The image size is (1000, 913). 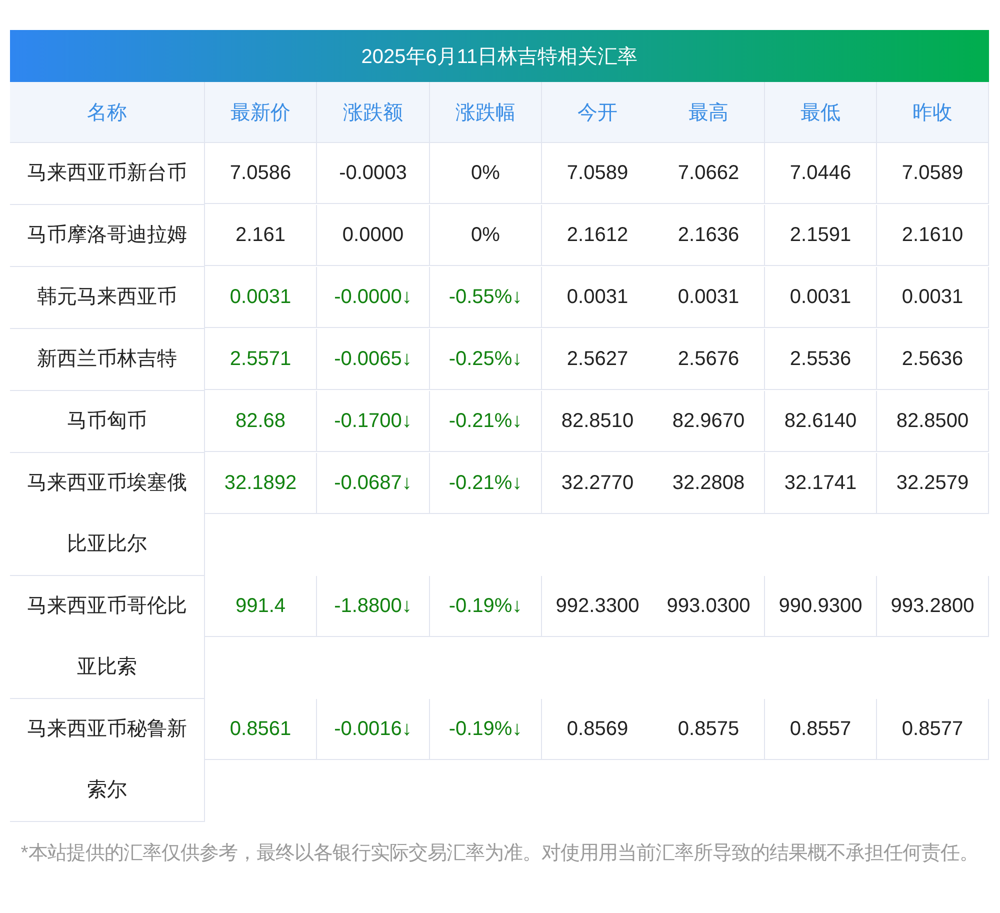 What do you see at coordinates (709, 483) in the screenshot?
I see `table-cell: 32.2808` at bounding box center [709, 483].